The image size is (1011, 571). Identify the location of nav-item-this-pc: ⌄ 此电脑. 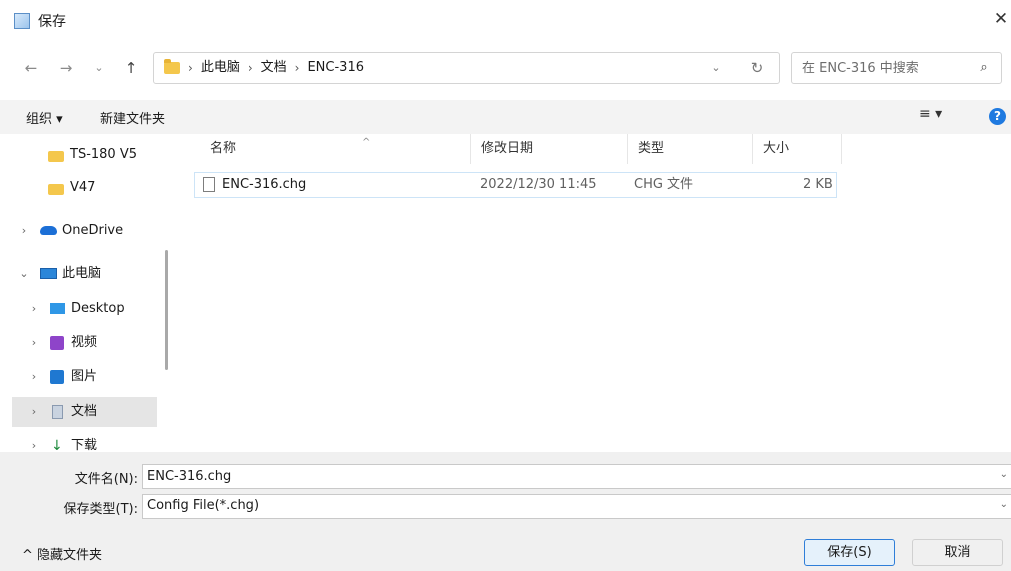
(84, 274).